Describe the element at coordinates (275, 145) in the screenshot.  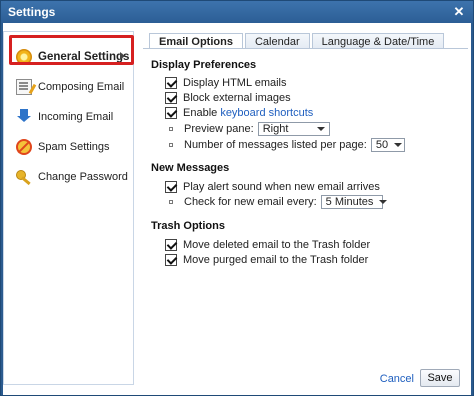
I see `messages-per-page-label: Number of messages listed per page:` at that location.